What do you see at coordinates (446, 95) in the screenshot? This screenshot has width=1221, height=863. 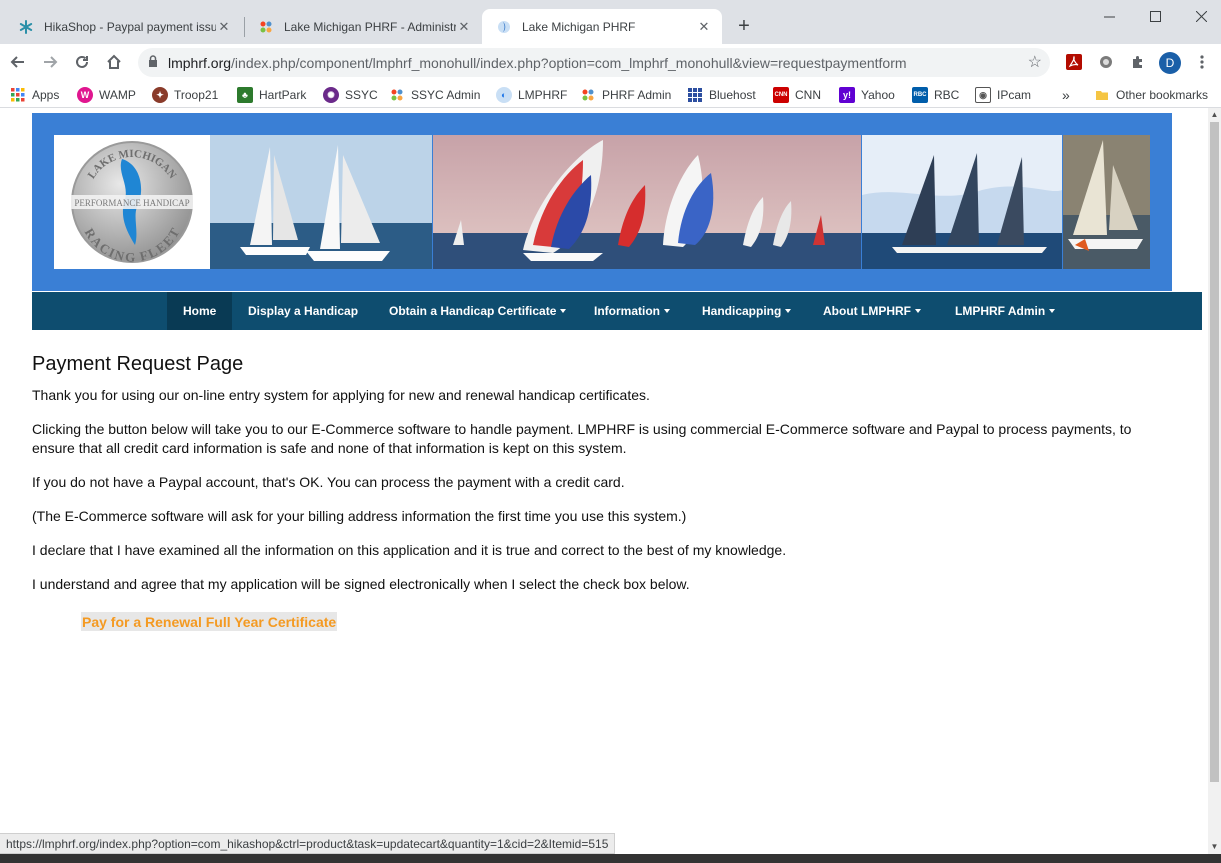 I see `bookmark-label: SSYC Admin` at bounding box center [446, 95].